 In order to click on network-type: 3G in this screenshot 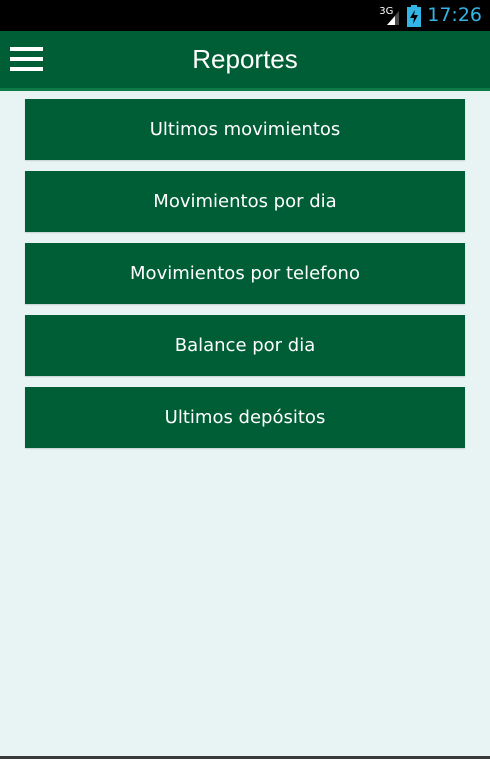, I will do `click(386, 11)`.